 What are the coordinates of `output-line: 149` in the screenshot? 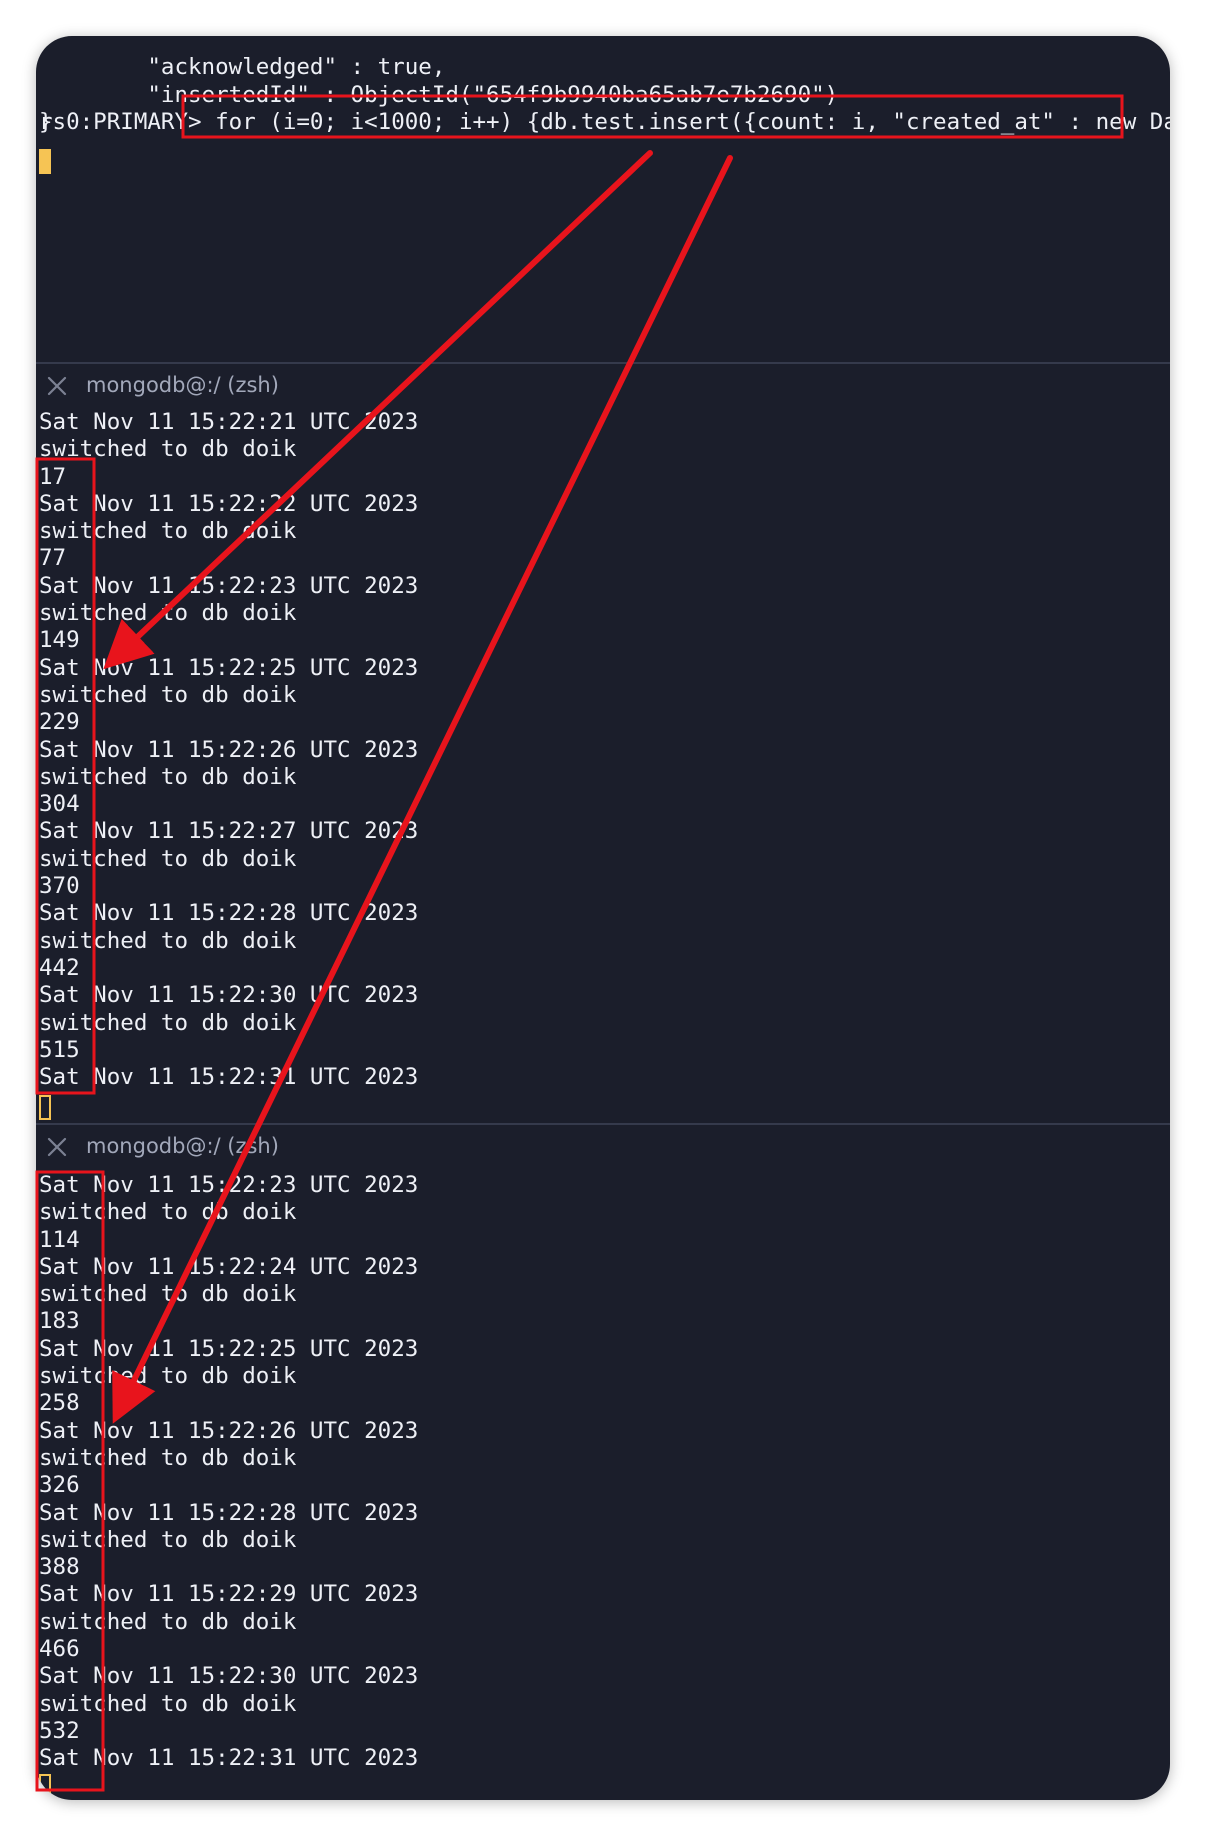 It's located at (59, 640).